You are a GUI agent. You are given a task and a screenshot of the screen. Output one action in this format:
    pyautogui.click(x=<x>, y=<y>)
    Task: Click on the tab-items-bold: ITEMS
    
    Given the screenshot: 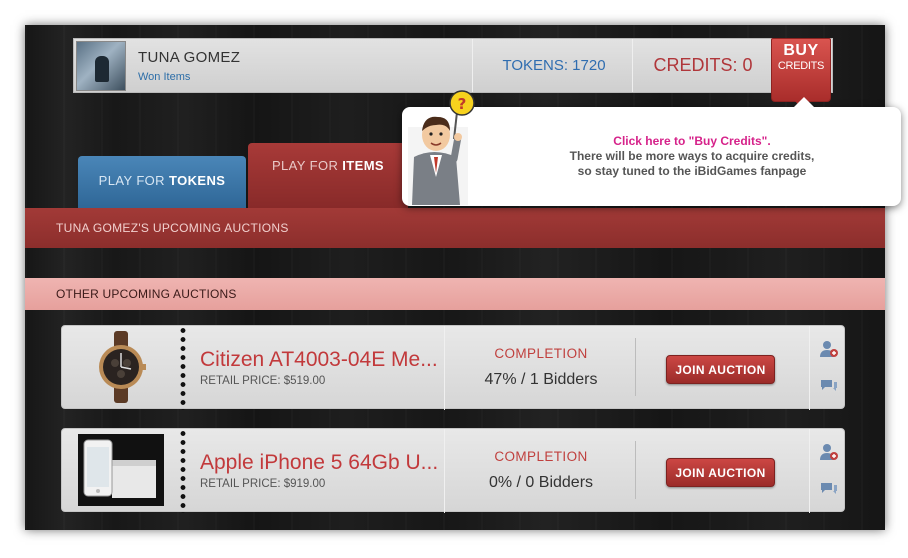 What is the action you would take?
    pyautogui.click(x=363, y=165)
    